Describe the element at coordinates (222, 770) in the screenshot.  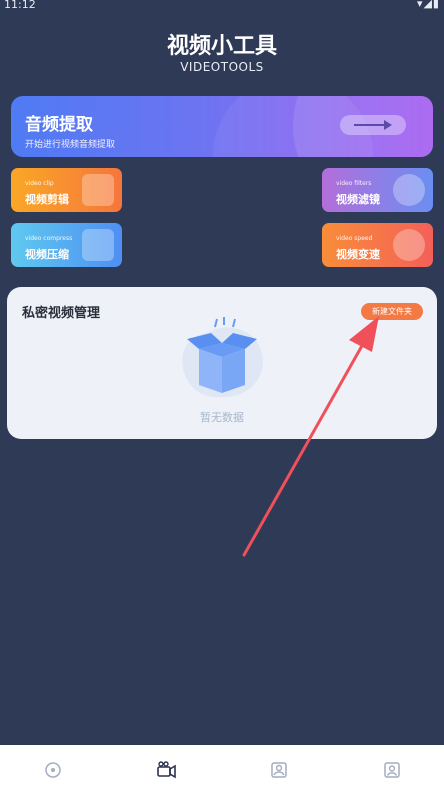
I see `bottom-nav` at that location.